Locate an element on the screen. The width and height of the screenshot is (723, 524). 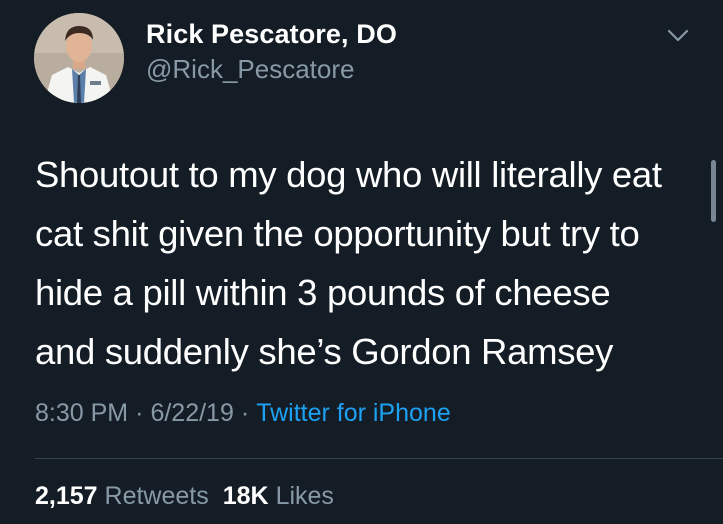
retweets-stat: 2,157 Retweets is located at coordinates (122, 496).